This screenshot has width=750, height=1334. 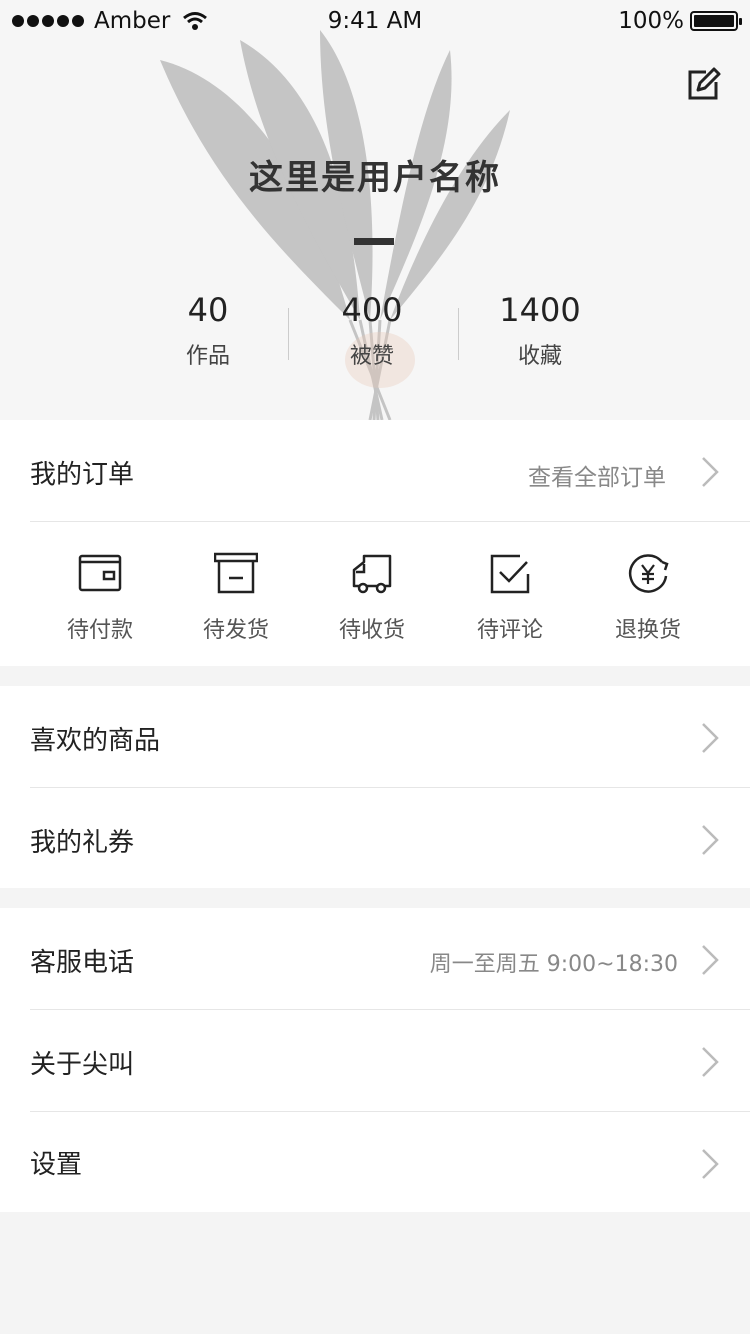 I want to click on wallet-icon, so click(x=100, y=573).